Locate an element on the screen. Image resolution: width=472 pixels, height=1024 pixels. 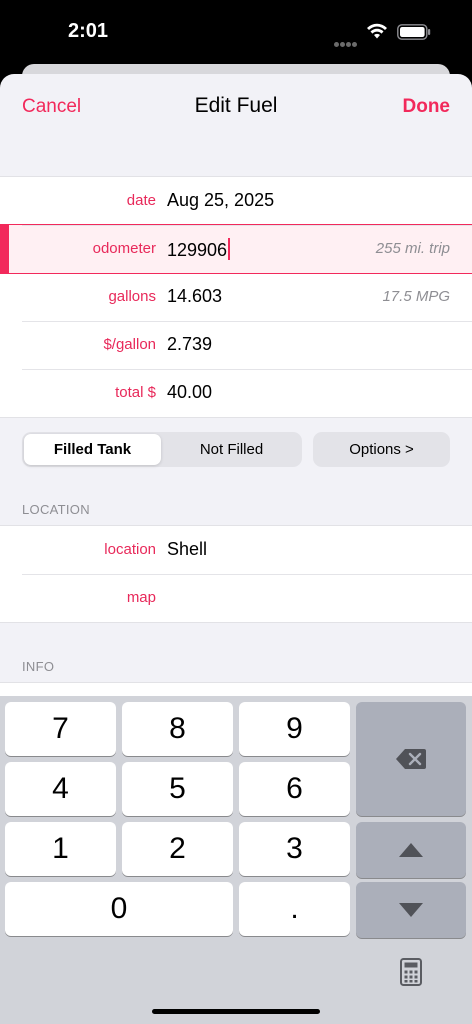
odometer-value: 129906 is located at coordinates (197, 250).